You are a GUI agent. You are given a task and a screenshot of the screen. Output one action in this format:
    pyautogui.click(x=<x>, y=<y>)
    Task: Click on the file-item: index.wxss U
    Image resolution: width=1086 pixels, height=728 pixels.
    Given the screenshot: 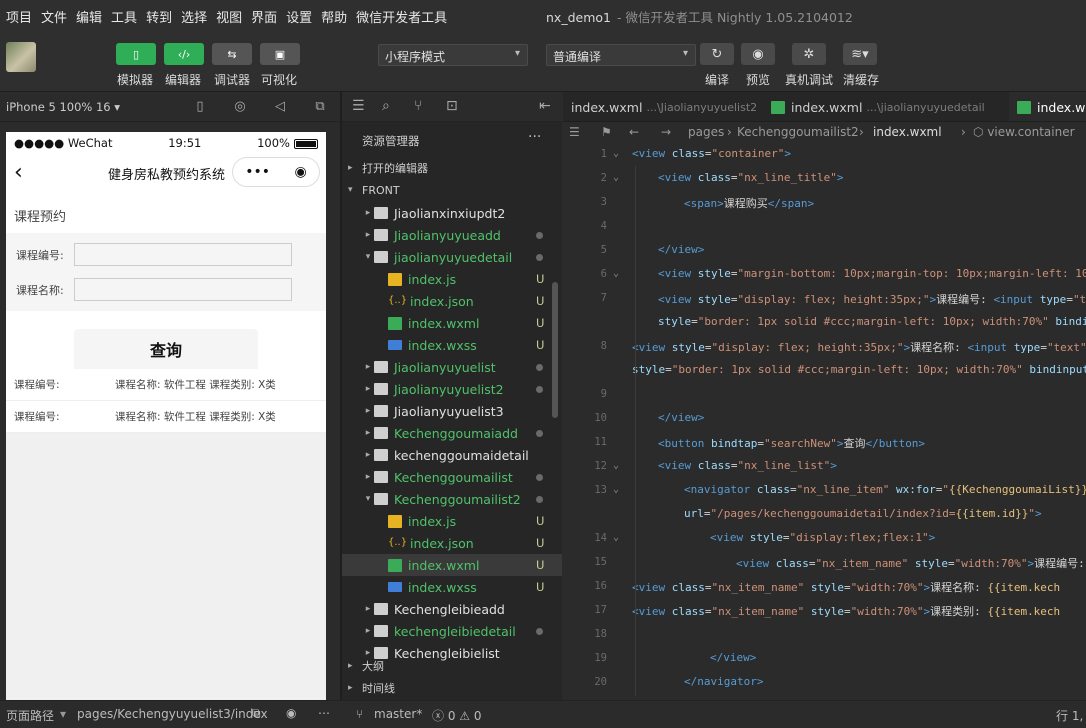 What is the action you would take?
    pyautogui.click(x=452, y=587)
    